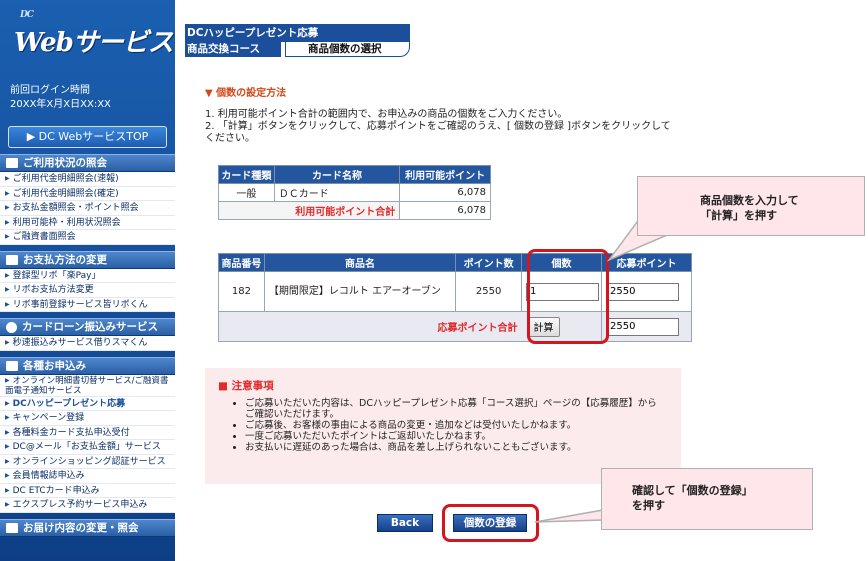 This screenshot has width=868, height=561. What do you see at coordinates (12, 365) in the screenshot?
I see `monitor-icon` at bounding box center [12, 365].